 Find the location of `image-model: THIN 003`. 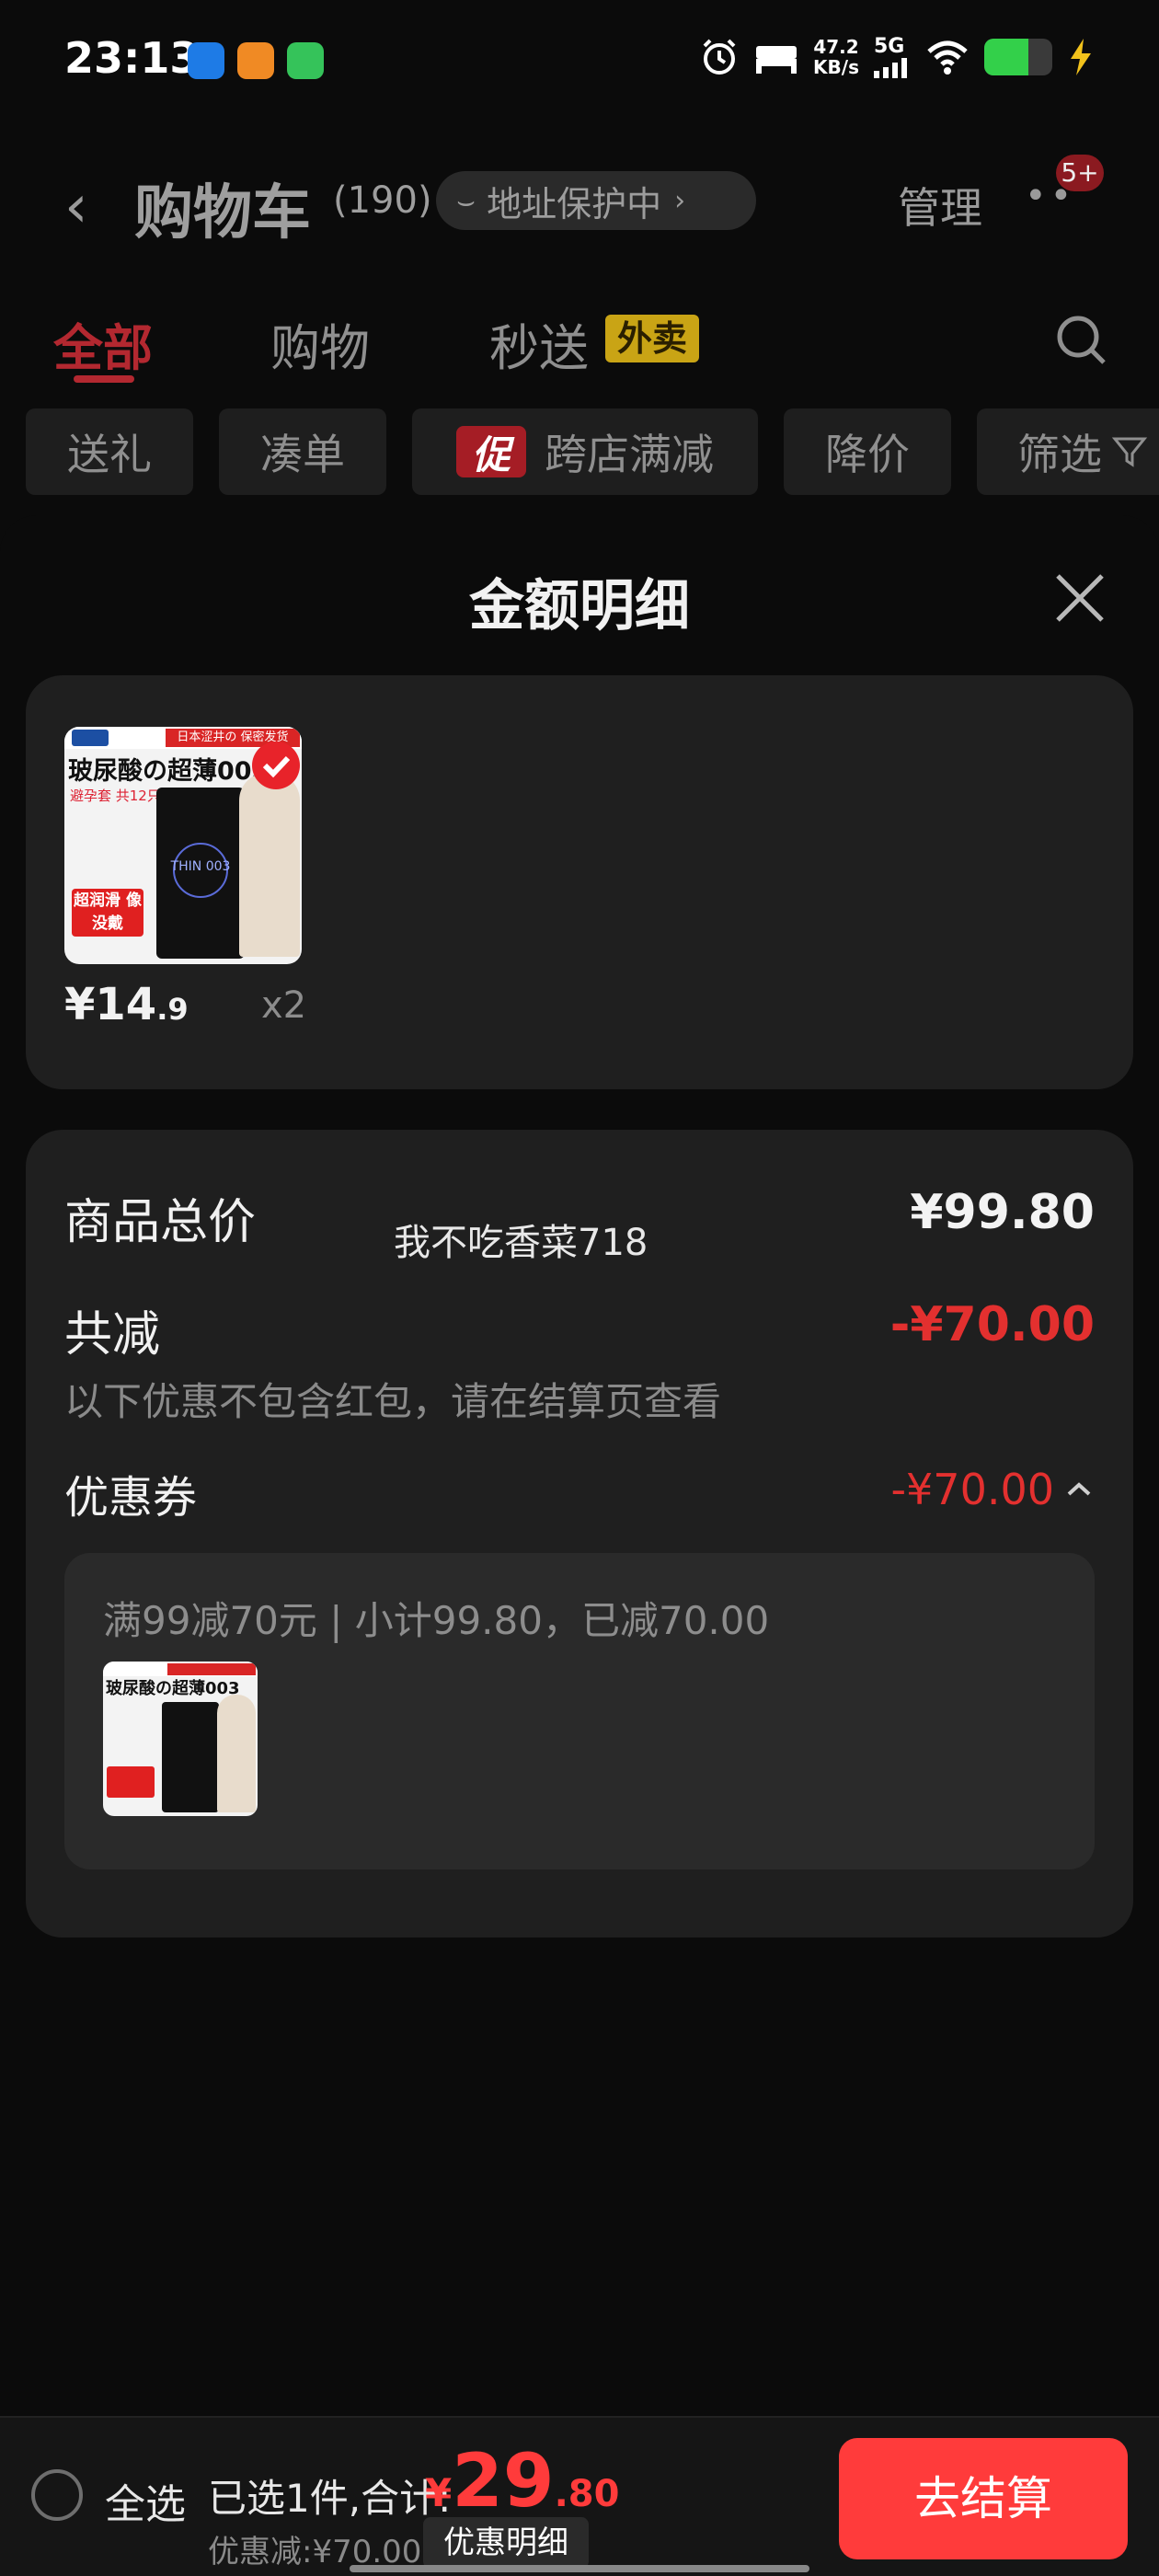

image-model: THIN 003 is located at coordinates (200, 866).